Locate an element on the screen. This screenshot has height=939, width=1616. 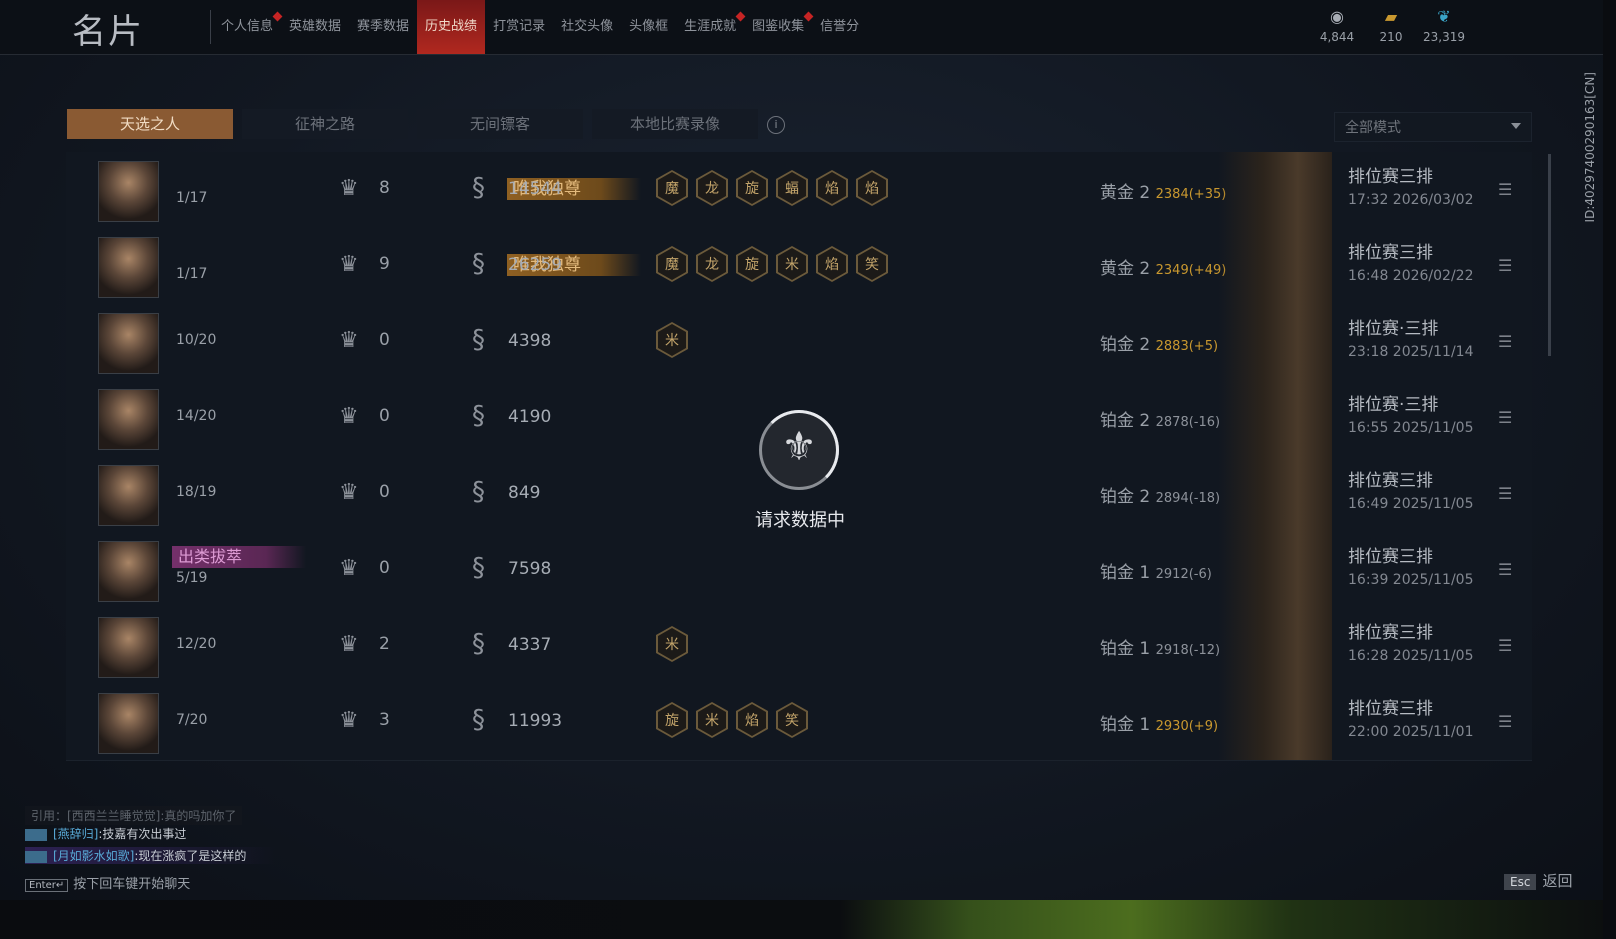
chat-sender: [燕辞归] is located at coordinates (75, 834).